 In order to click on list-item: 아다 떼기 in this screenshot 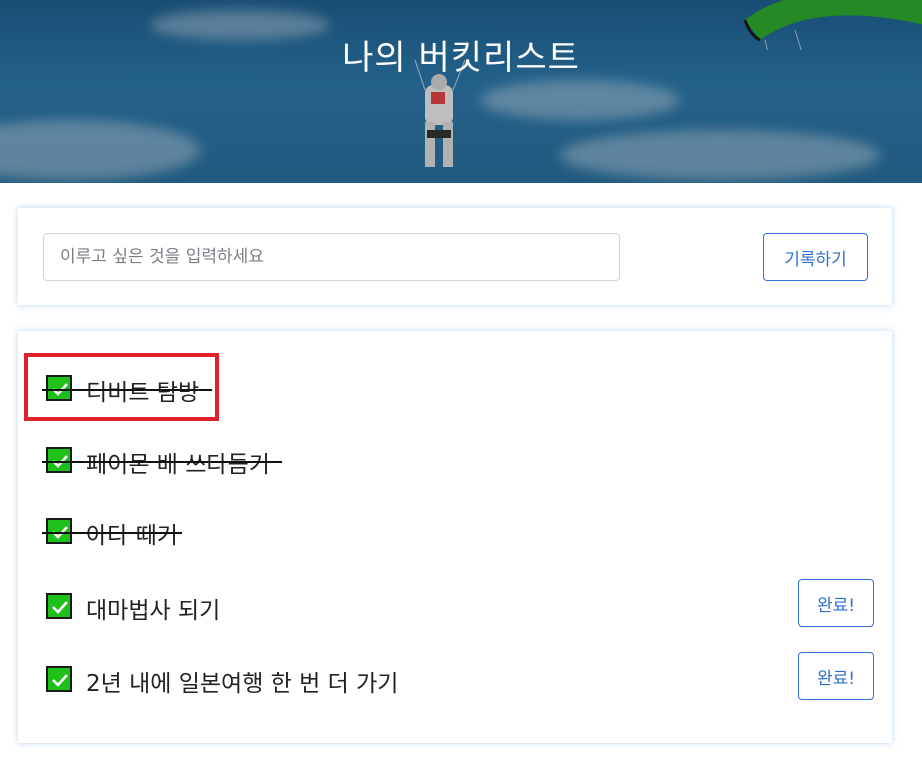, I will do `click(458, 532)`.